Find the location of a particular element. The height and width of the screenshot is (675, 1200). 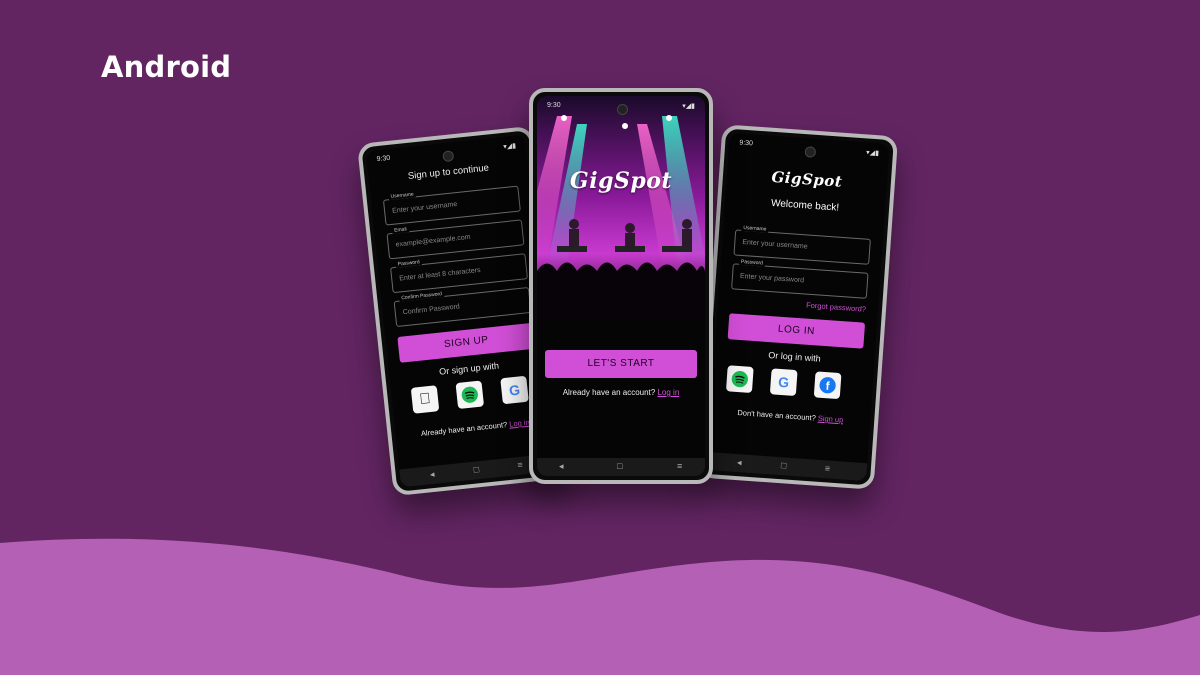

username-field: Username Enter your username is located at coordinates (451, 205).